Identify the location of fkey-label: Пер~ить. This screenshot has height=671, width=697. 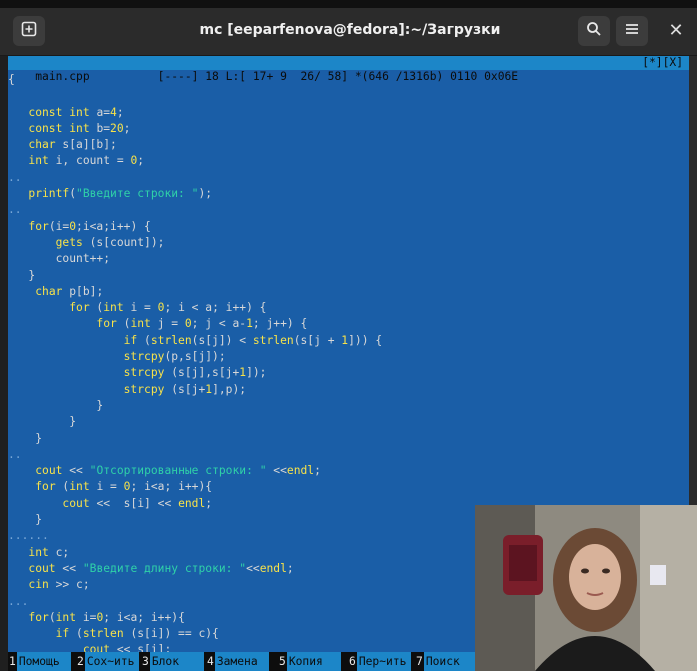
(383, 661).